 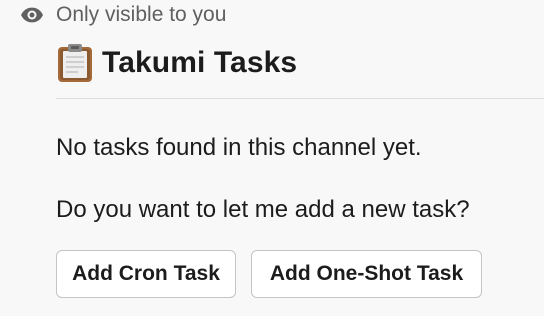 I want to click on visibility-notice: Only visible to you, so click(x=123, y=15).